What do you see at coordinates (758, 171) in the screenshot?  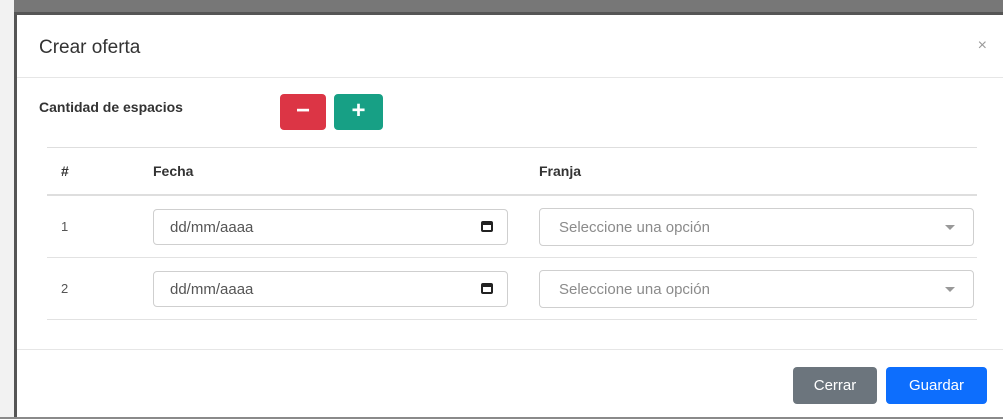 I see `header-franja: Franja` at bounding box center [758, 171].